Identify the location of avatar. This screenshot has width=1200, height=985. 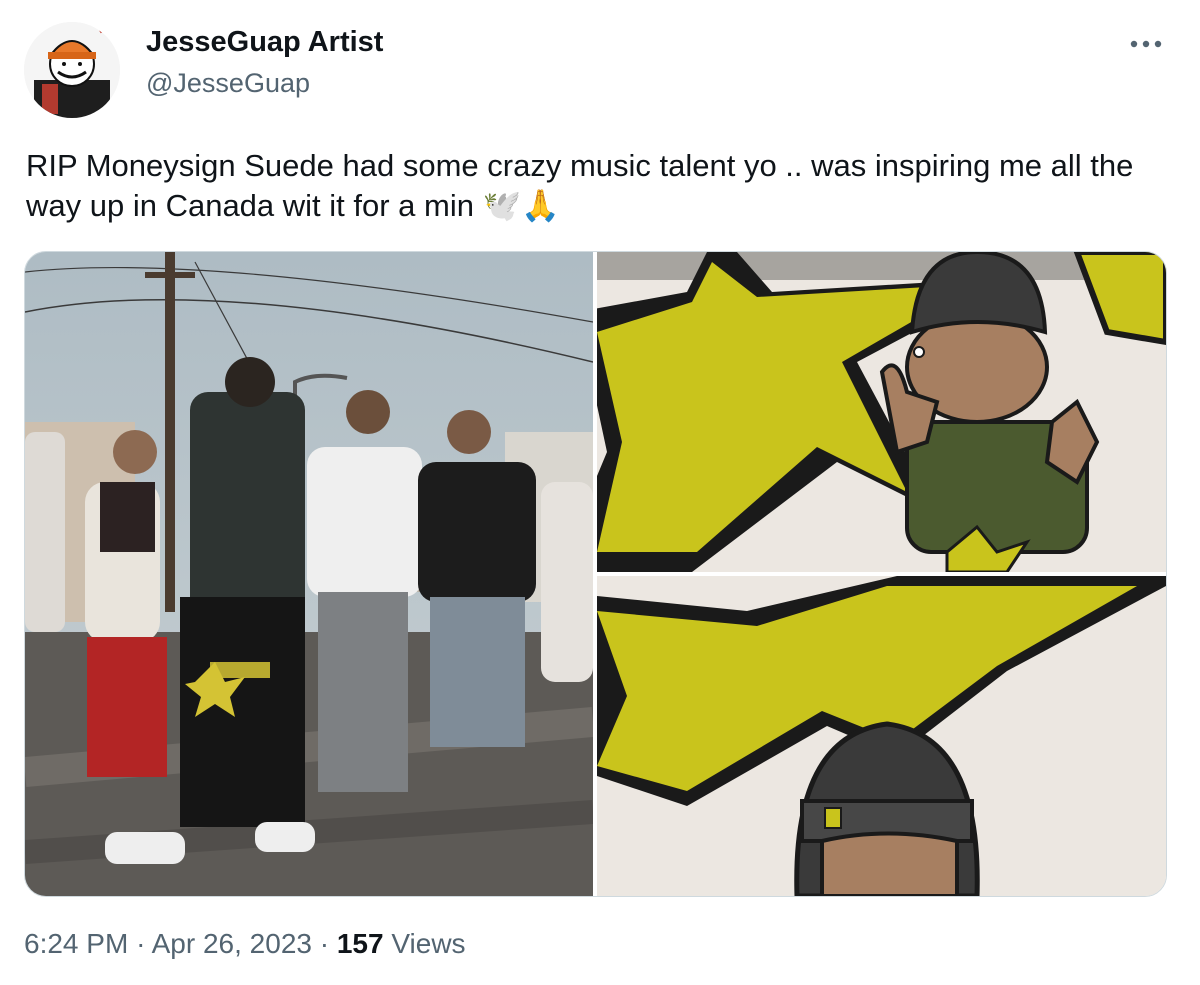
(72, 70).